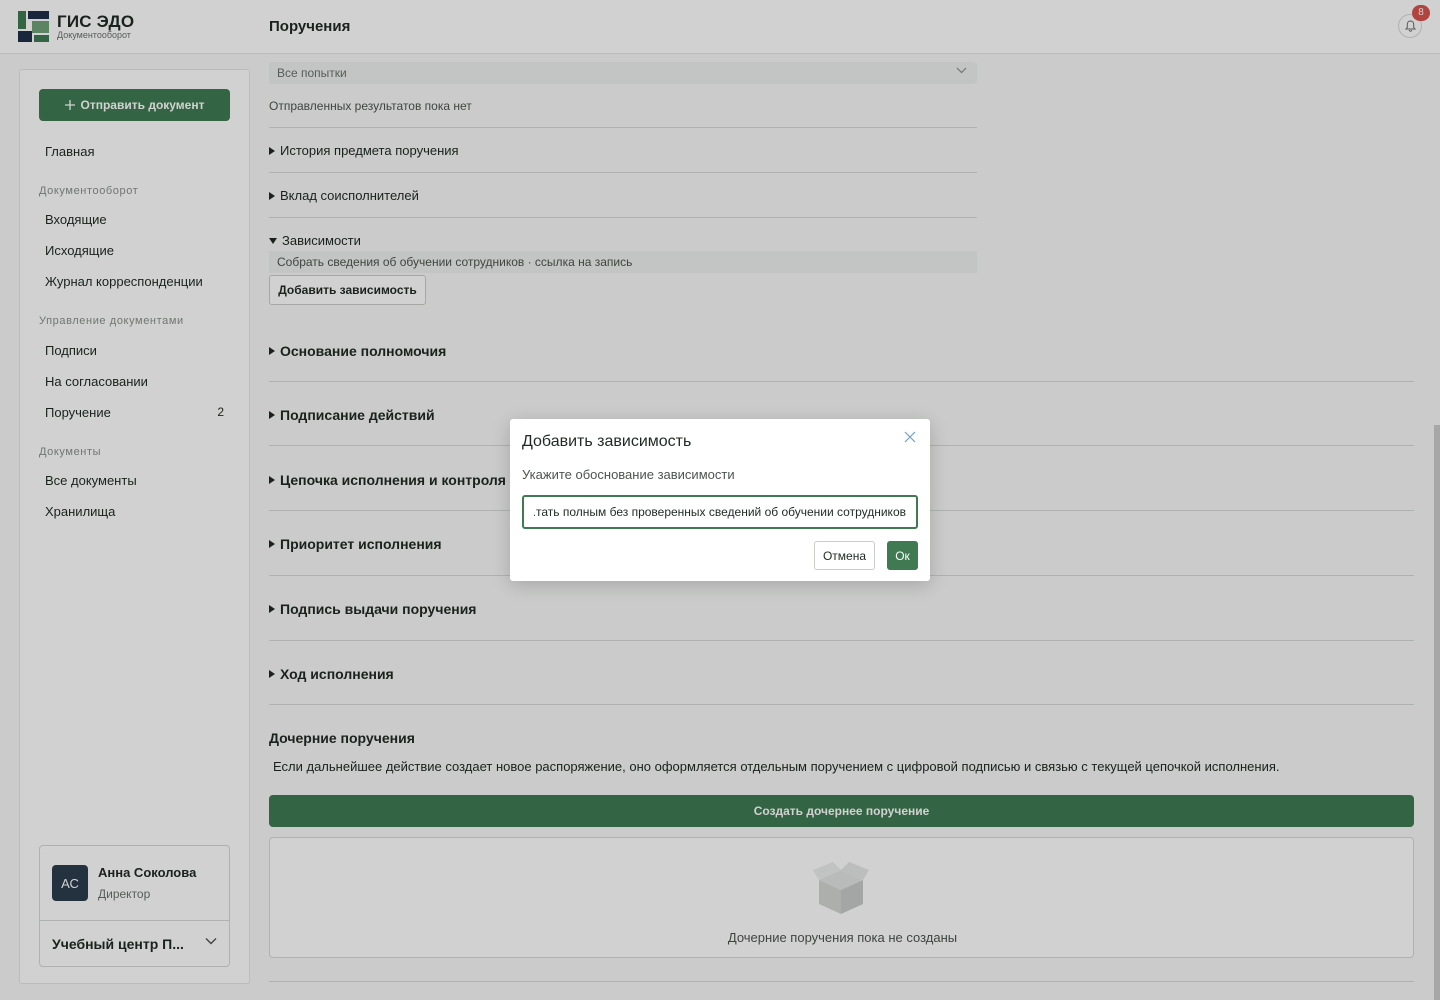  I want to click on close-icon, so click(910, 436).